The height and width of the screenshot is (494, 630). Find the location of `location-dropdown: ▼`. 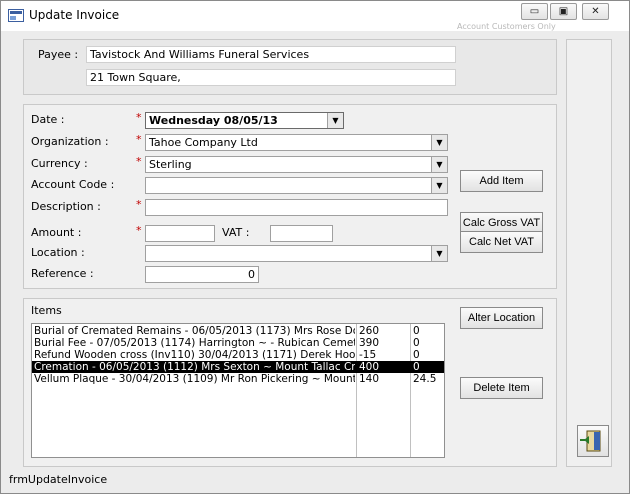

location-dropdown: ▼ is located at coordinates (296, 253).